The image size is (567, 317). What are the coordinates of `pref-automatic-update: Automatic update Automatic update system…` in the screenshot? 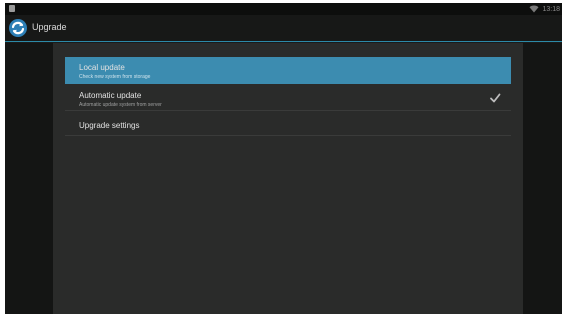 It's located at (288, 98).